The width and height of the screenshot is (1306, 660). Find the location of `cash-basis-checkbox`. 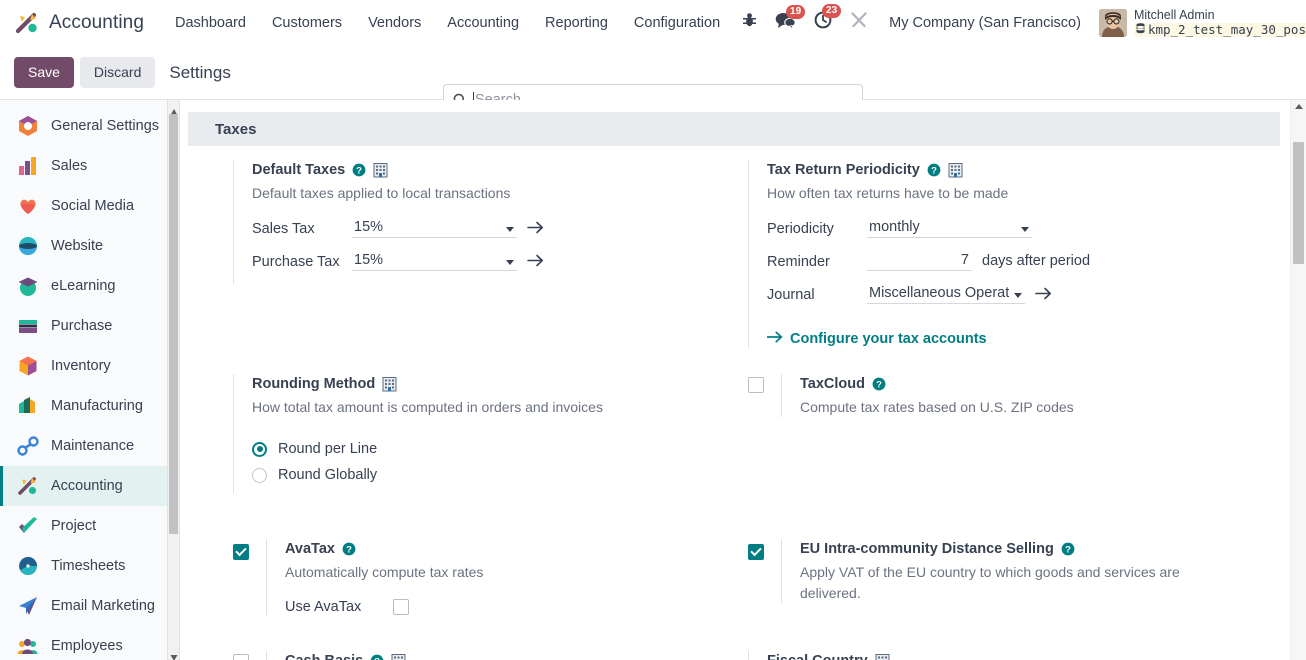

cash-basis-checkbox is located at coordinates (241, 656).